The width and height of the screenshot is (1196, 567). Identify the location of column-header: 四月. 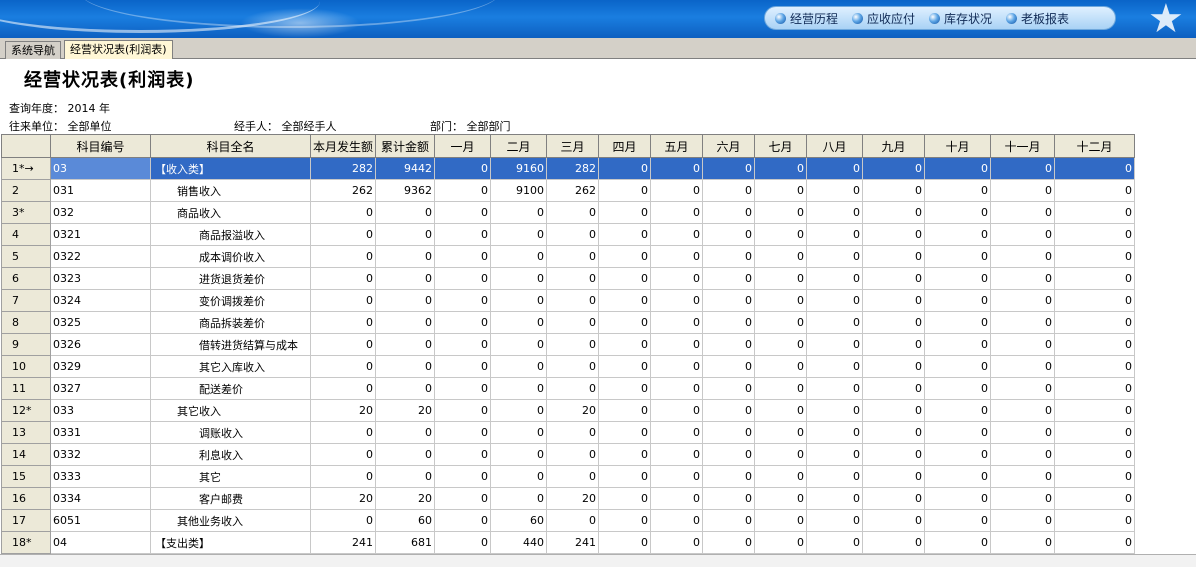
(624, 146).